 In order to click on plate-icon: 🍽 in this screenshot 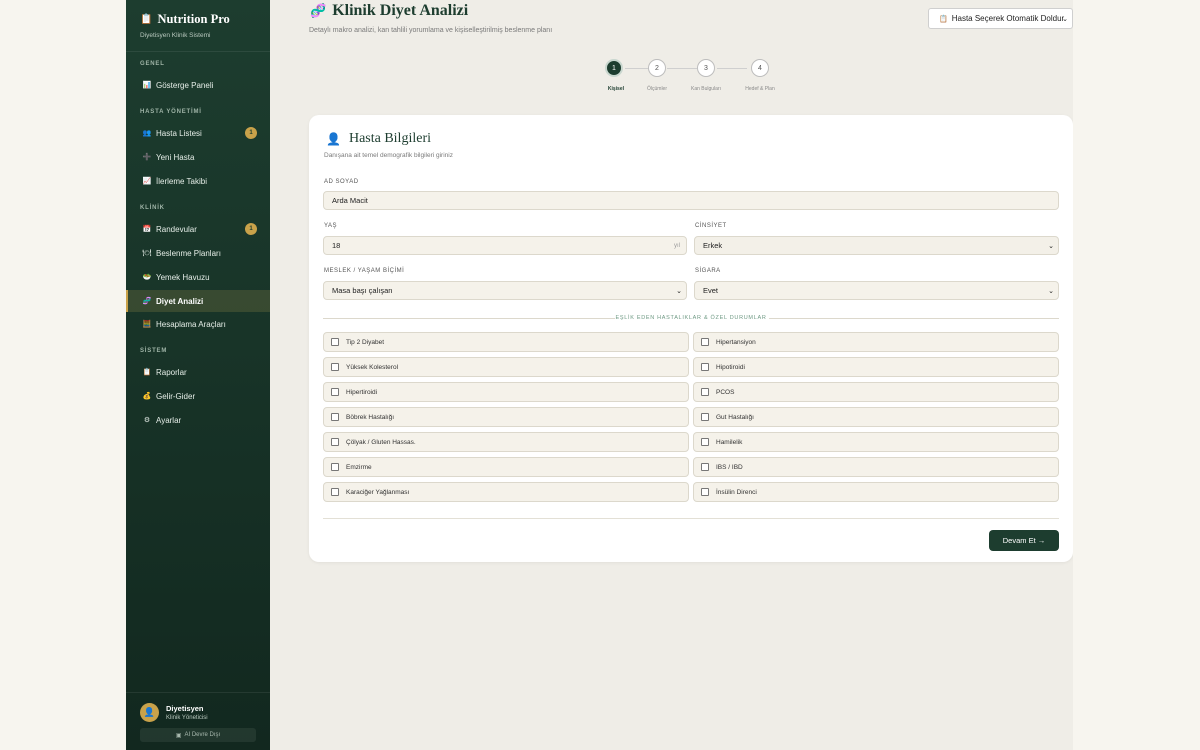, I will do `click(147, 253)`.